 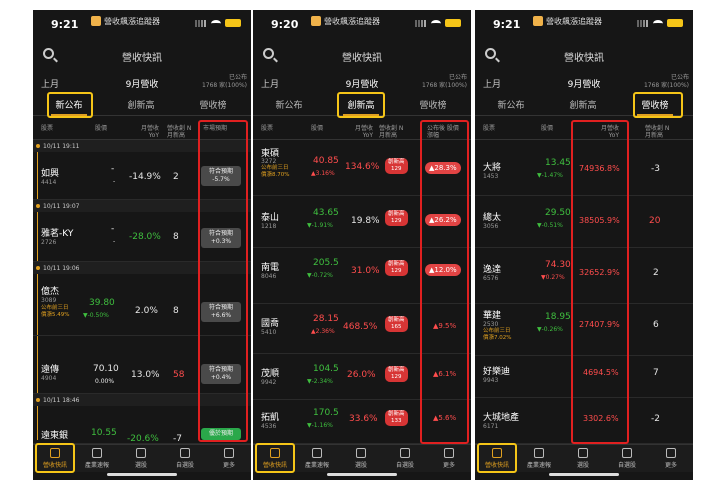 I want to click on price: 39.80, so click(x=102, y=303).